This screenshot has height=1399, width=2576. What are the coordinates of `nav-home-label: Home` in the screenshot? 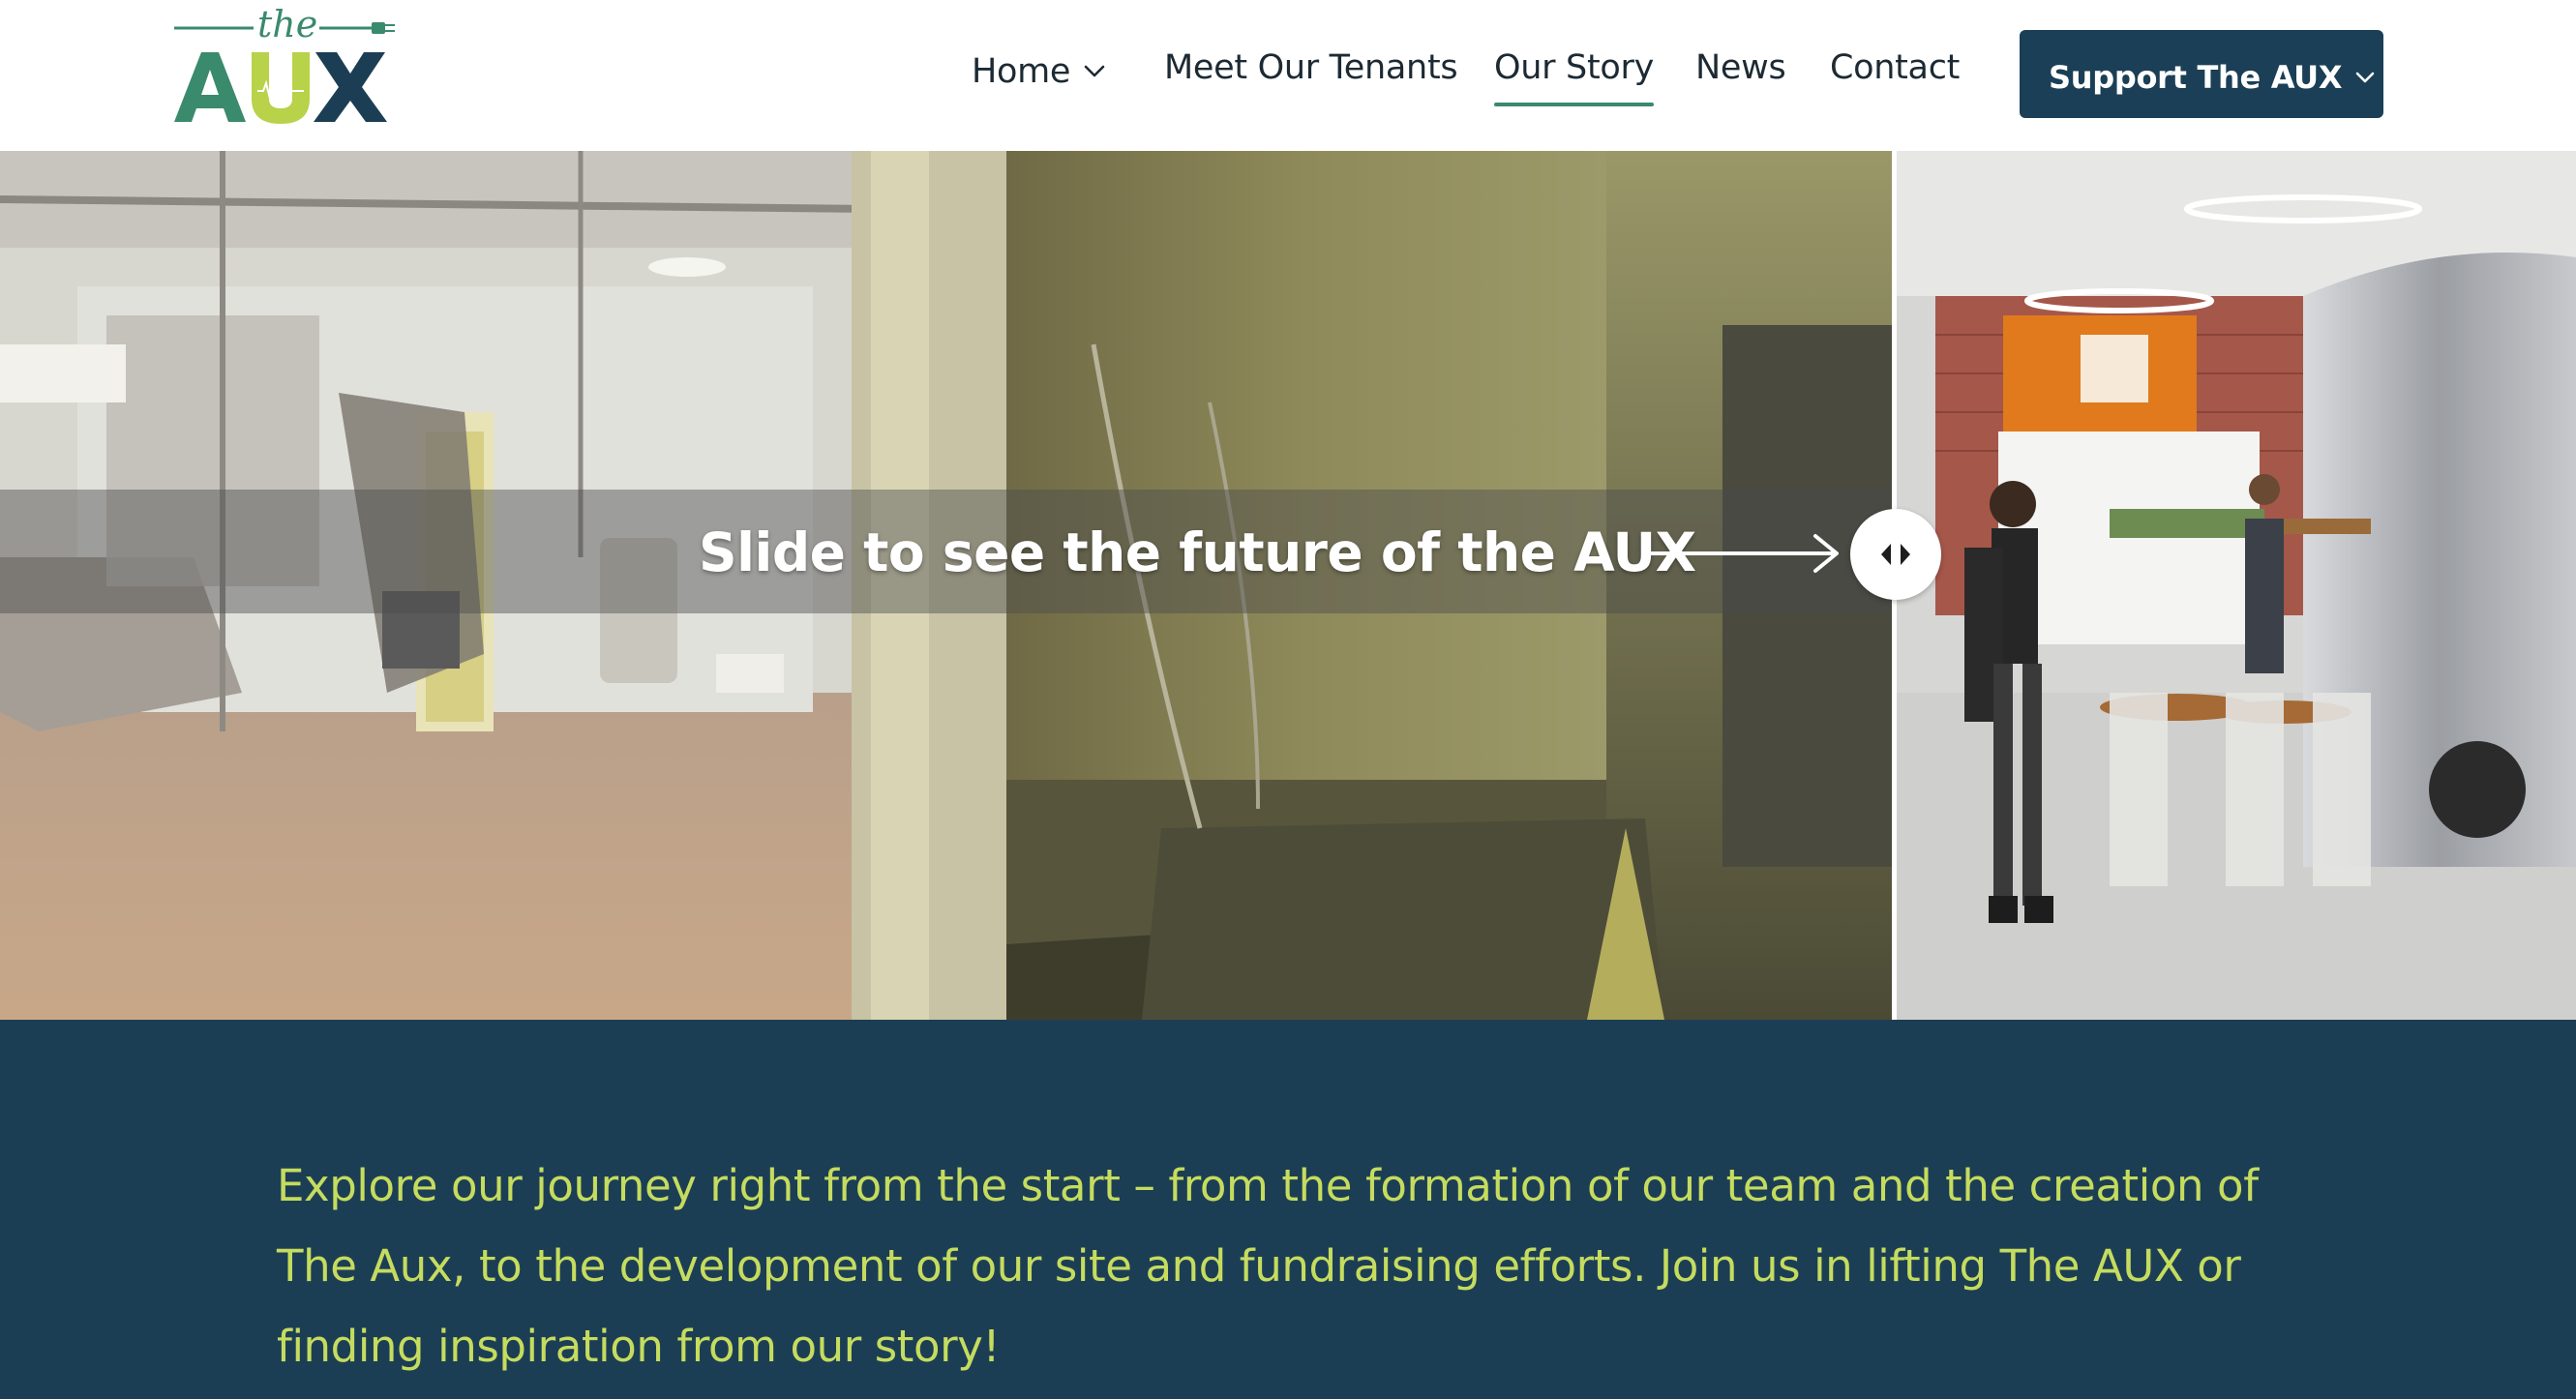 It's located at (1021, 71).